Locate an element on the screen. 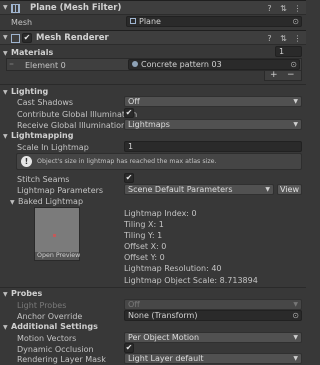 This screenshot has width=320, height=365. stitch-seams-label: Stitch Seams is located at coordinates (43, 179).